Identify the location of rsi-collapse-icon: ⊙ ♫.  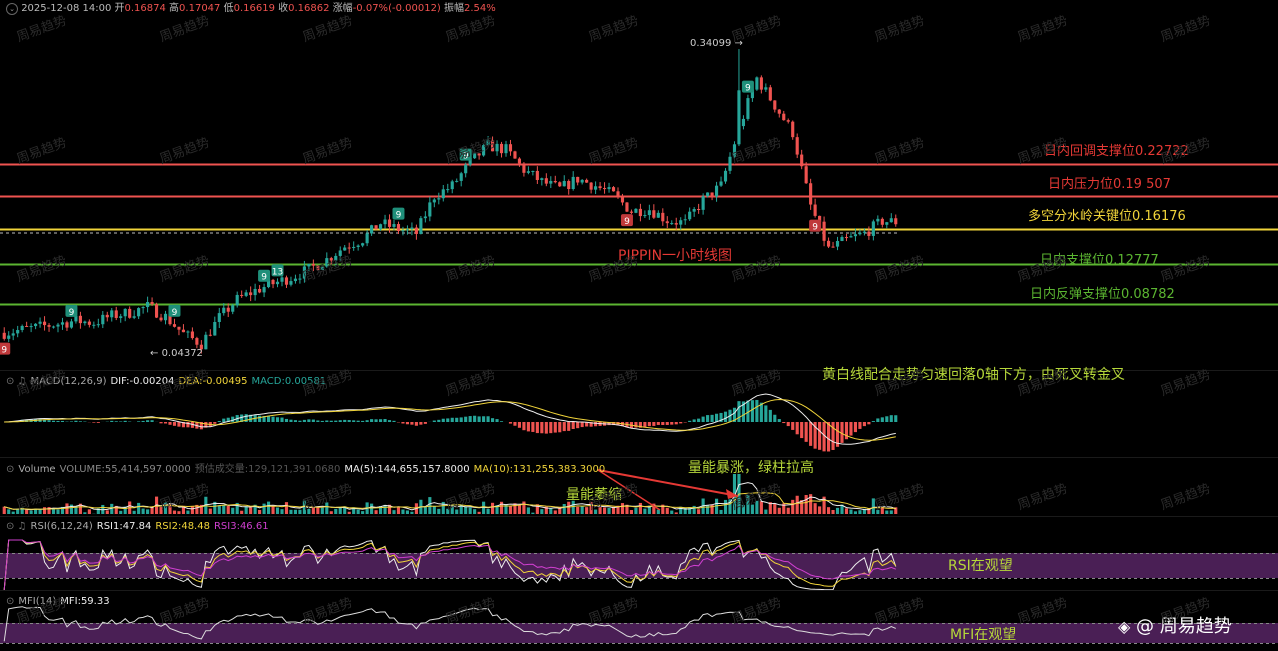
(16, 526).